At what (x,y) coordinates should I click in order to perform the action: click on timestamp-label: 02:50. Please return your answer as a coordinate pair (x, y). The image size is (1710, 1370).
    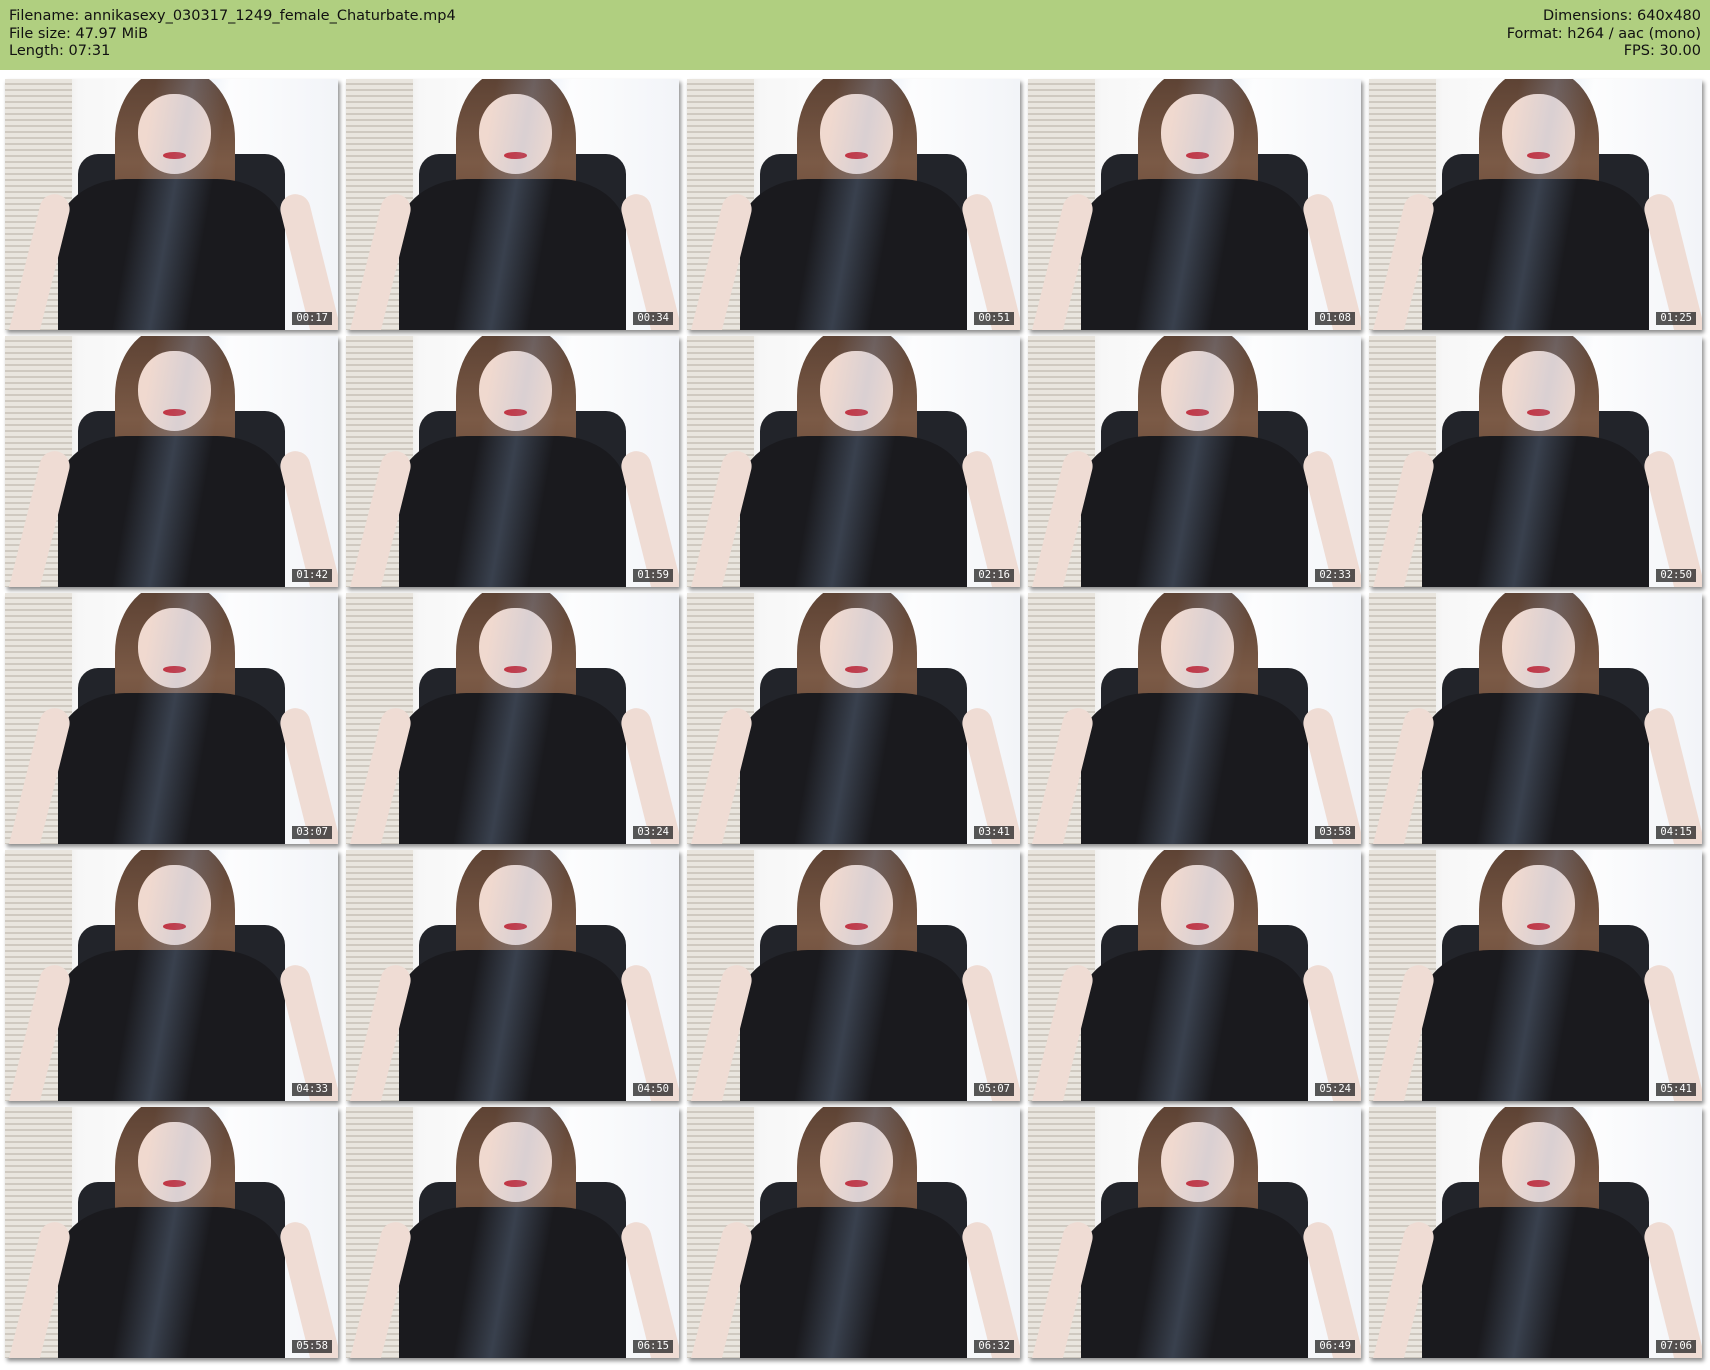
    Looking at the image, I should click on (1676, 575).